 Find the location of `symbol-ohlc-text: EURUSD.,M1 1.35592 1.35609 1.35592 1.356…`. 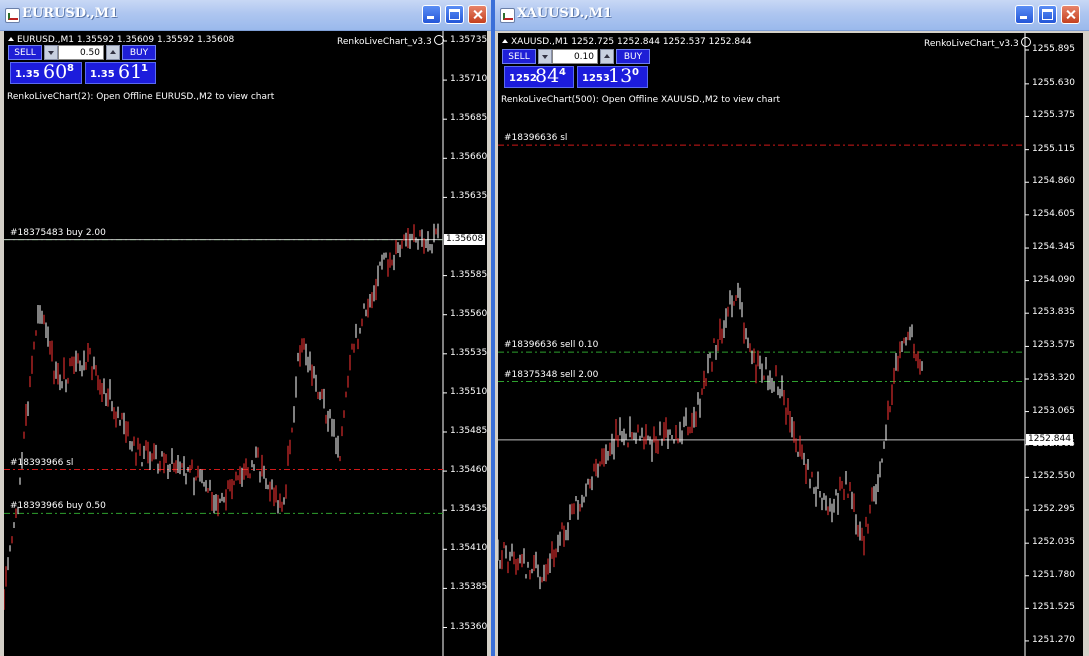

symbol-ohlc-text: EURUSD.,M1 1.35592 1.35609 1.35592 1.356… is located at coordinates (126, 40).